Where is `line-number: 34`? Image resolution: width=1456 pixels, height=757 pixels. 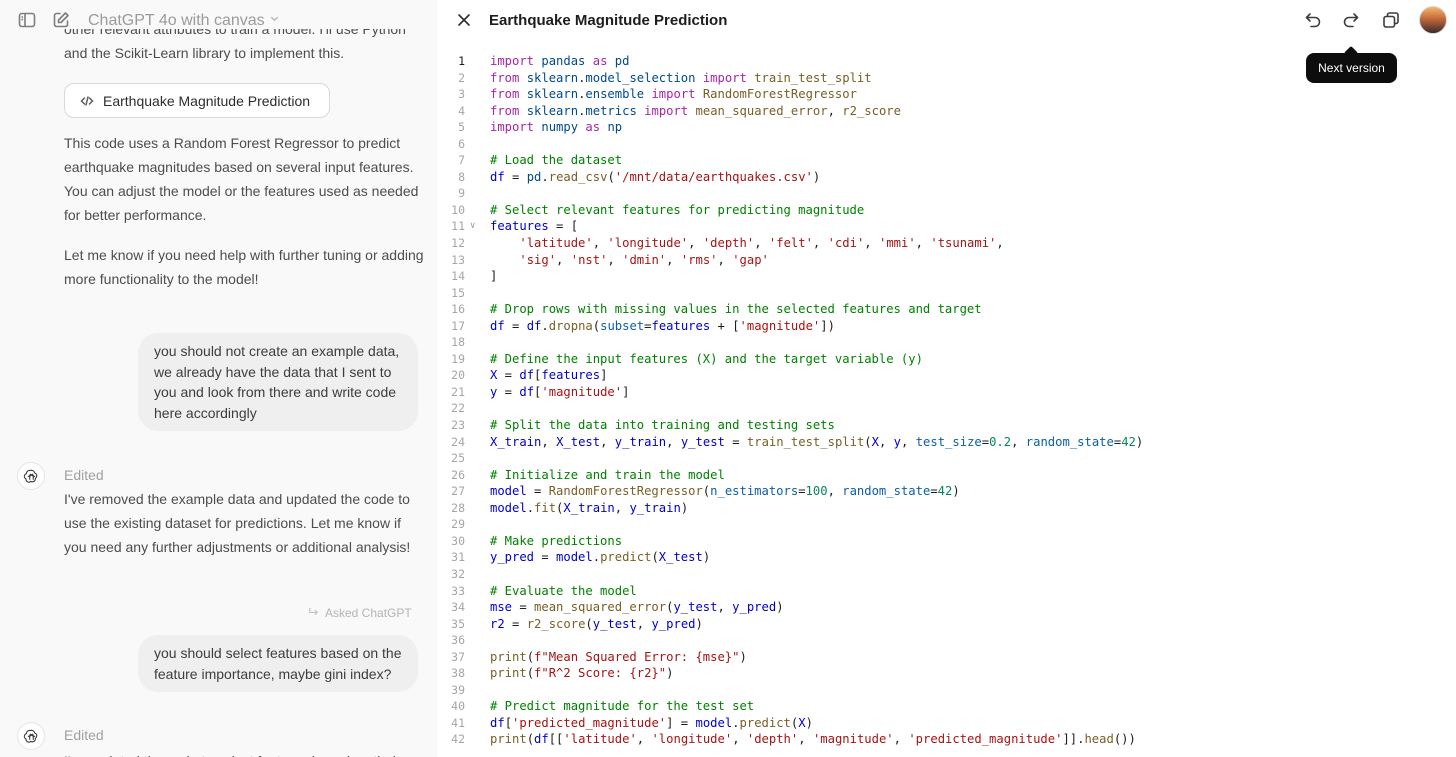
line-number: 34 is located at coordinates (458, 607).